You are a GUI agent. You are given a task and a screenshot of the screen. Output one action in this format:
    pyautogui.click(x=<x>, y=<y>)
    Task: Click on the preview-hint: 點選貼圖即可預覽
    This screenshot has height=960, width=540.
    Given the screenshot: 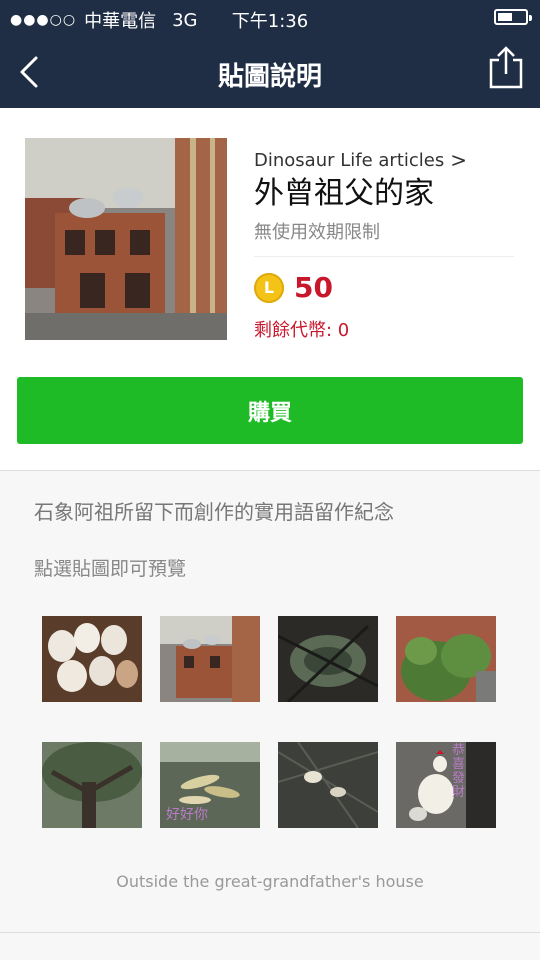 What is the action you would take?
    pyautogui.click(x=110, y=569)
    